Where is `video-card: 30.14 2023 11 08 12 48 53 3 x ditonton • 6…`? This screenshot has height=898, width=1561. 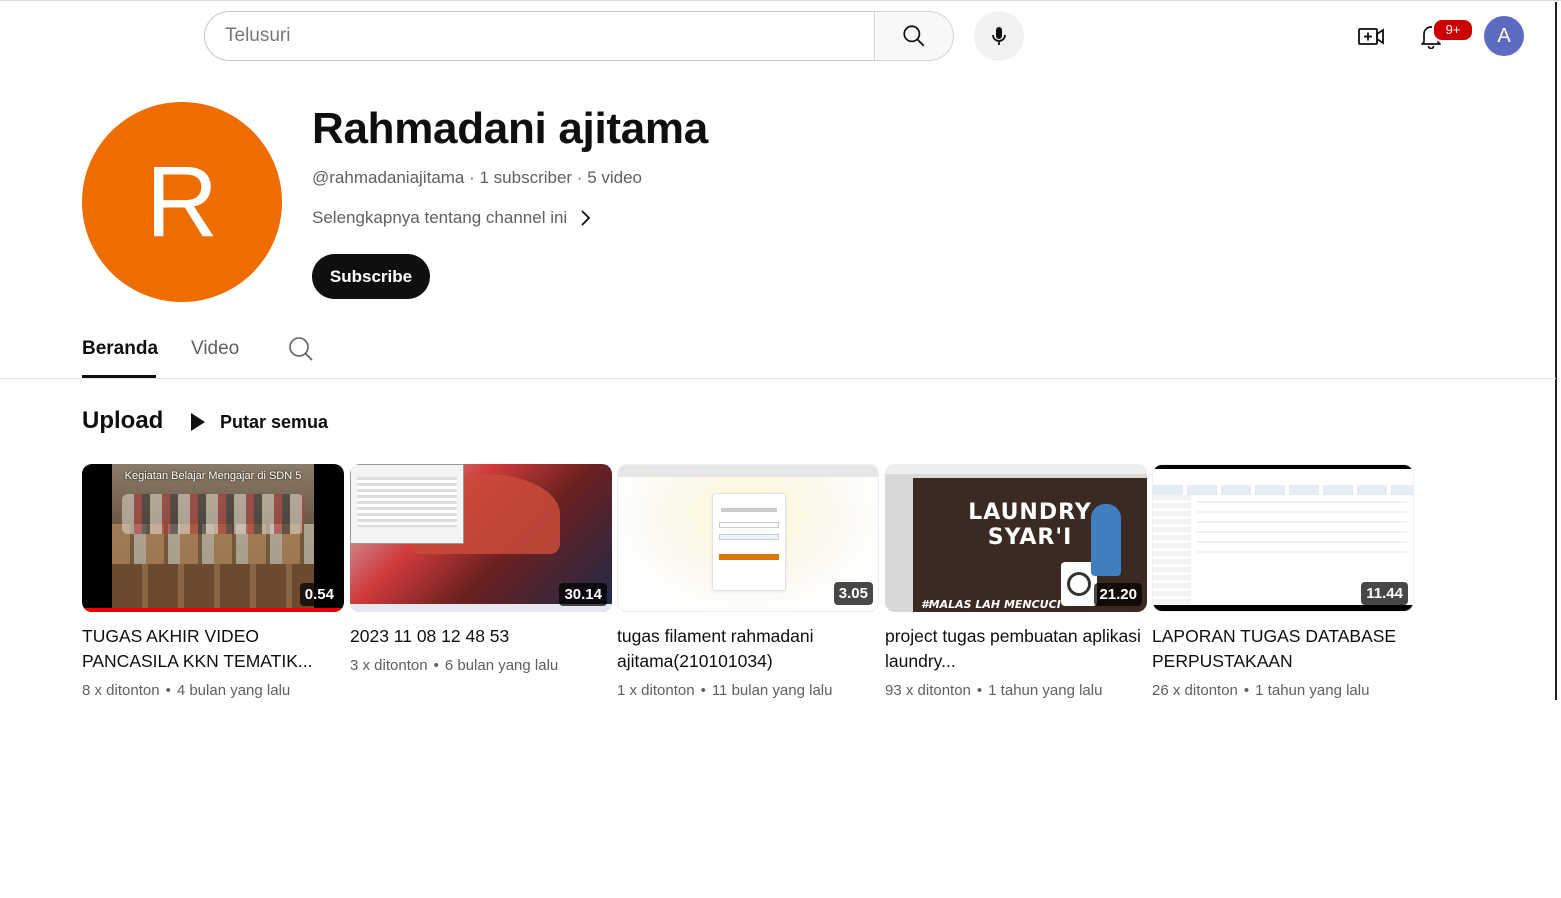
video-card: 30.14 2023 11 08 12 48 53 3 x ditonton • 6… is located at coordinates (481, 569).